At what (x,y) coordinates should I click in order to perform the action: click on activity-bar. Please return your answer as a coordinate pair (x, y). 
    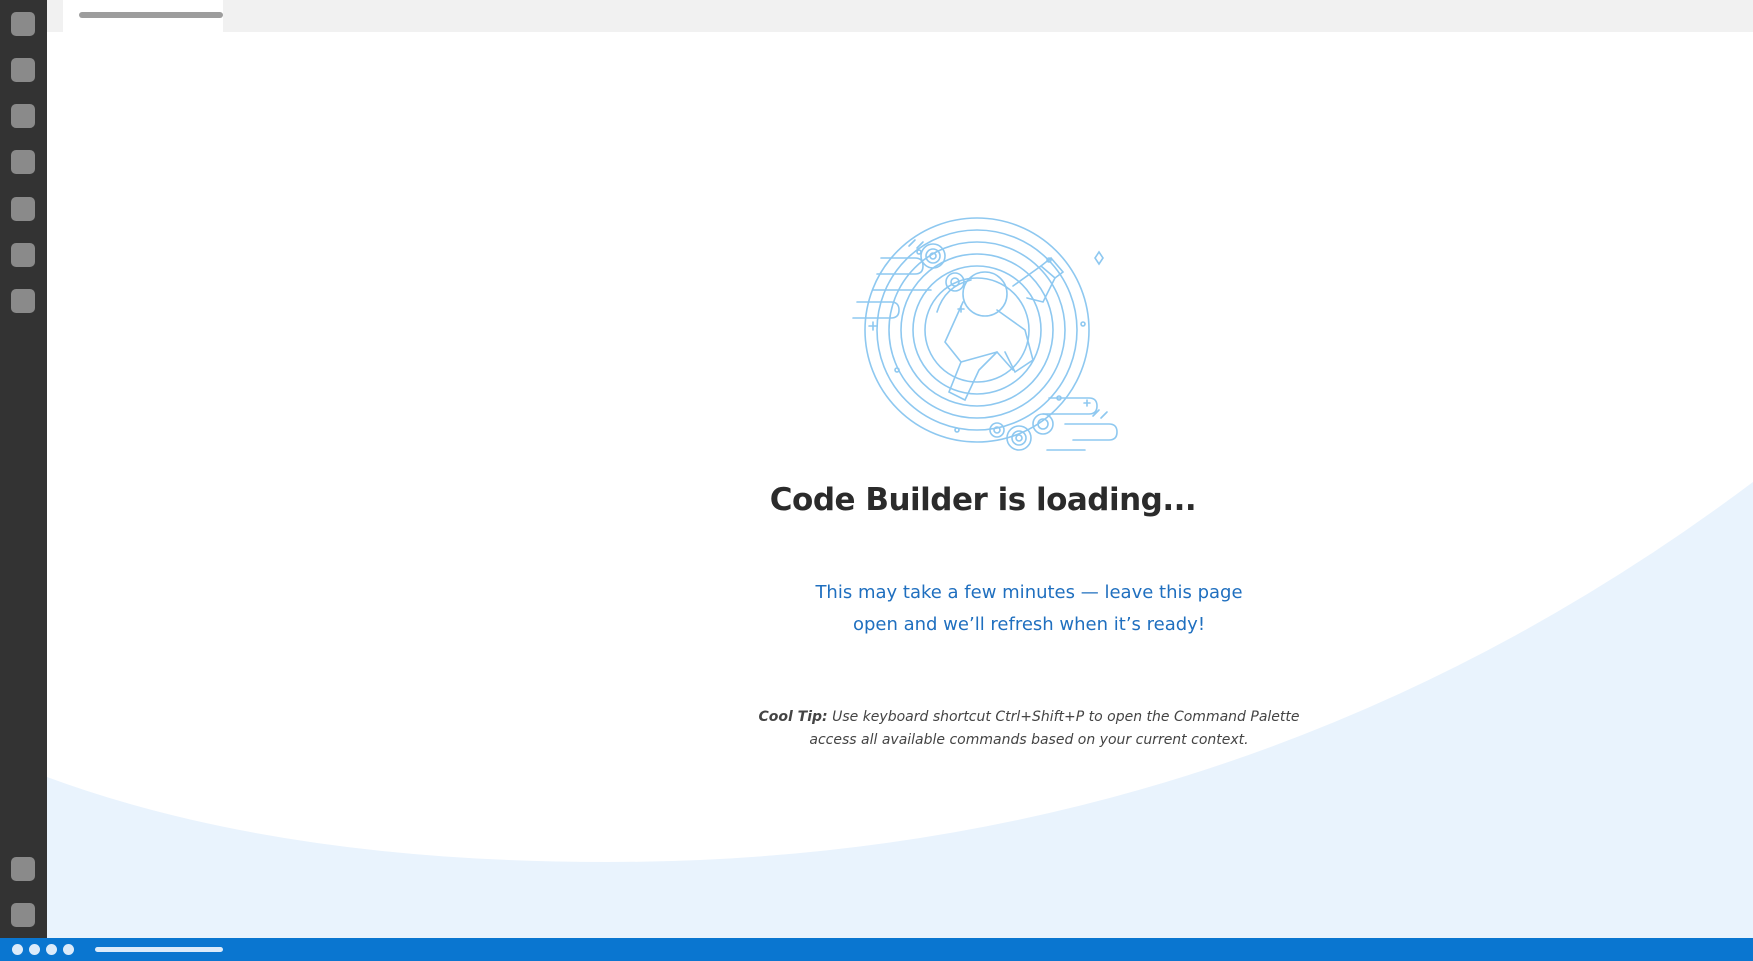
    Looking at the image, I should click on (23, 469).